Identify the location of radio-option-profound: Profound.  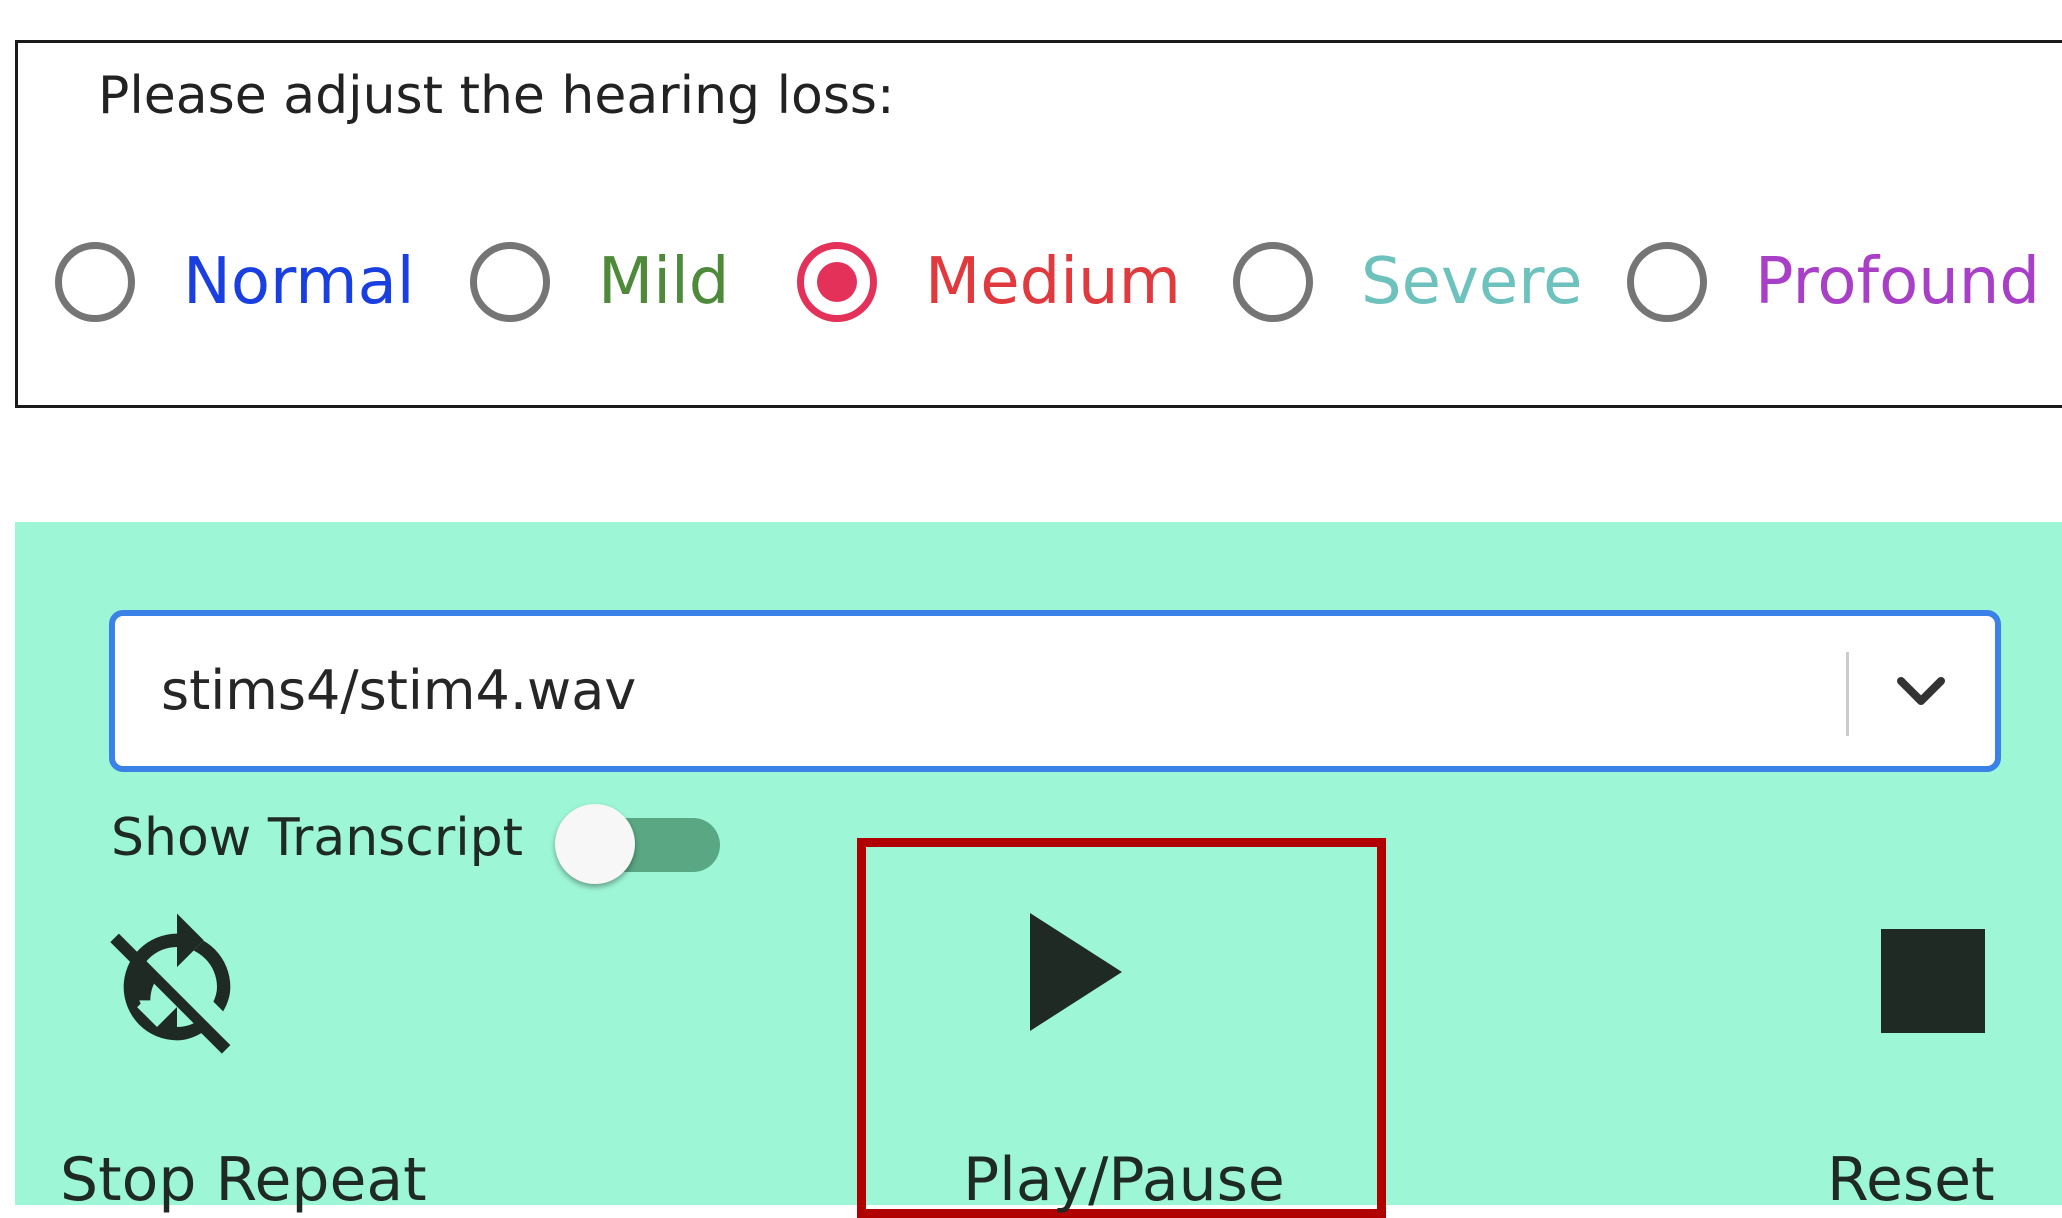
(1833, 282).